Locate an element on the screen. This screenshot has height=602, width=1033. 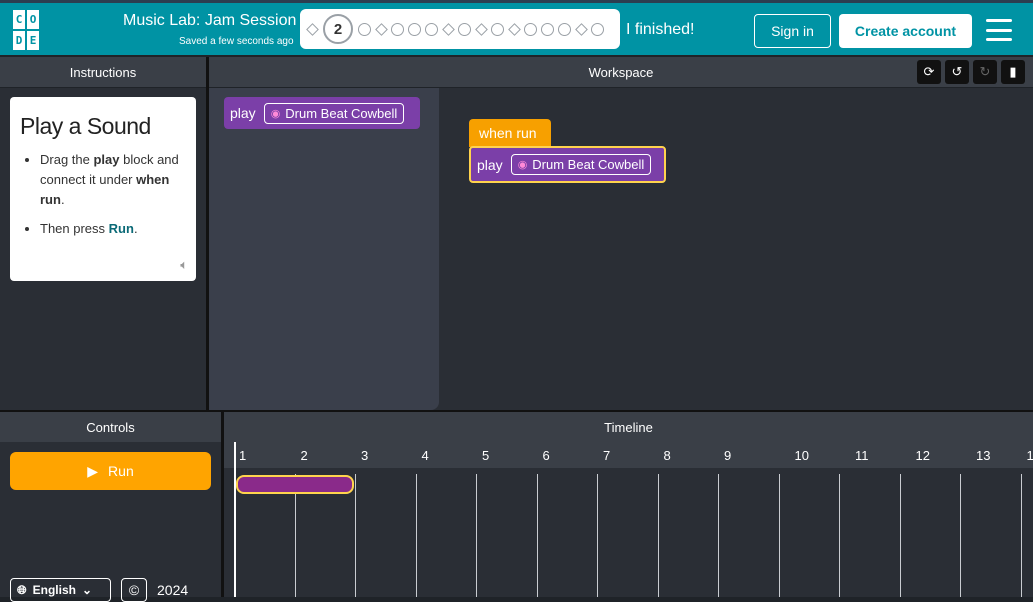
measure-label: 7 is located at coordinates (606, 455).